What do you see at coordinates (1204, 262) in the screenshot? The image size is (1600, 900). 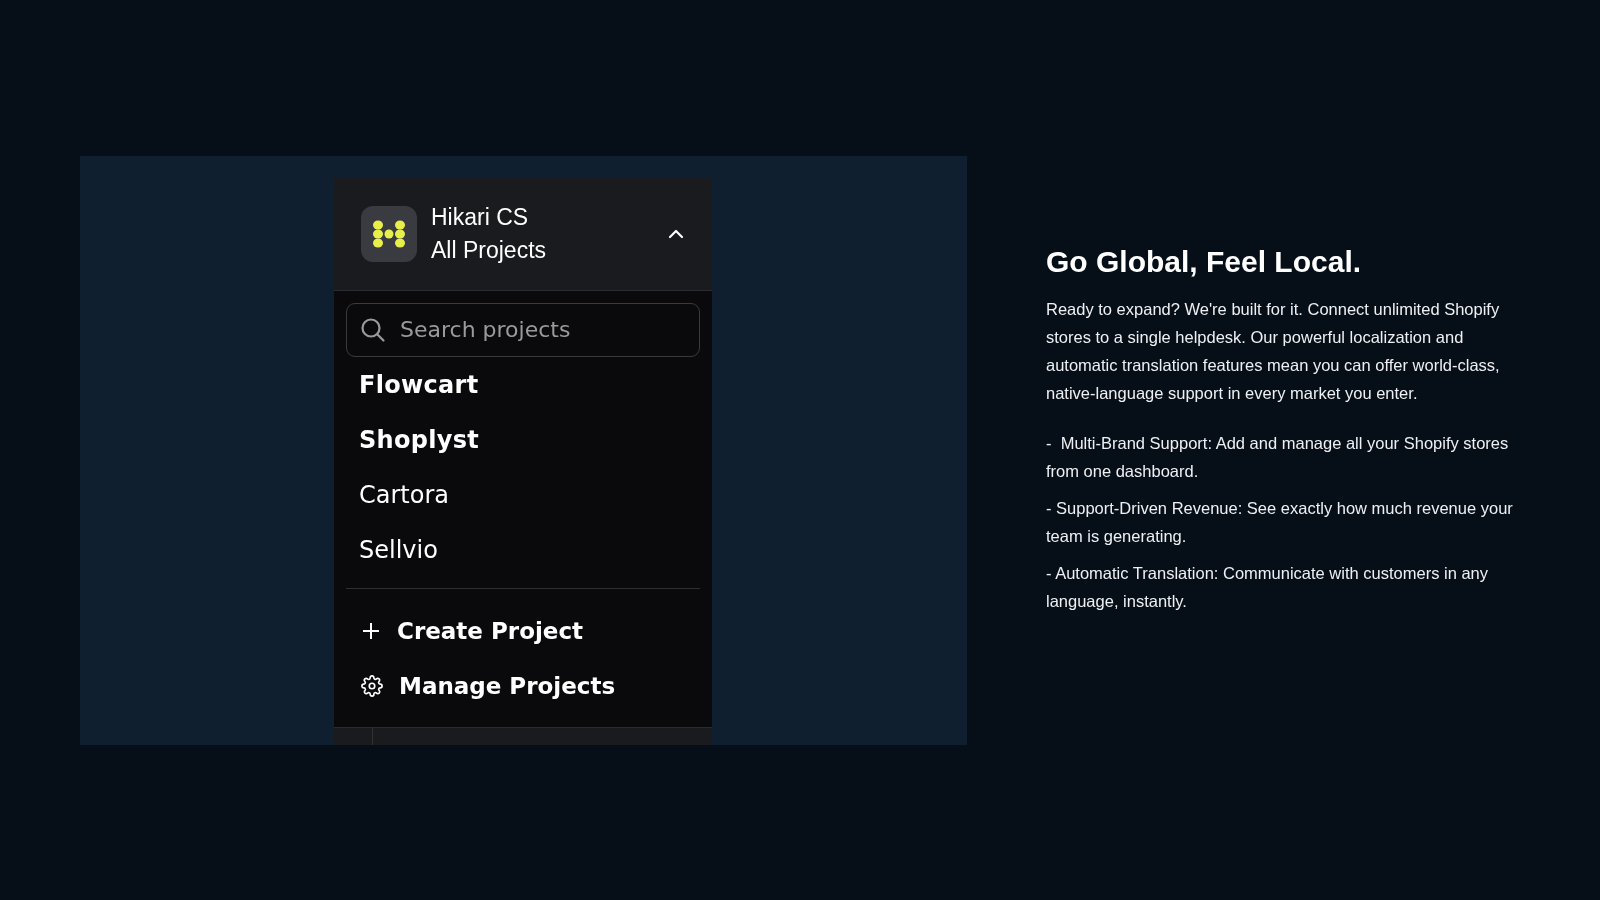 I see `section-heading: Go Global, Feel Local.` at bounding box center [1204, 262].